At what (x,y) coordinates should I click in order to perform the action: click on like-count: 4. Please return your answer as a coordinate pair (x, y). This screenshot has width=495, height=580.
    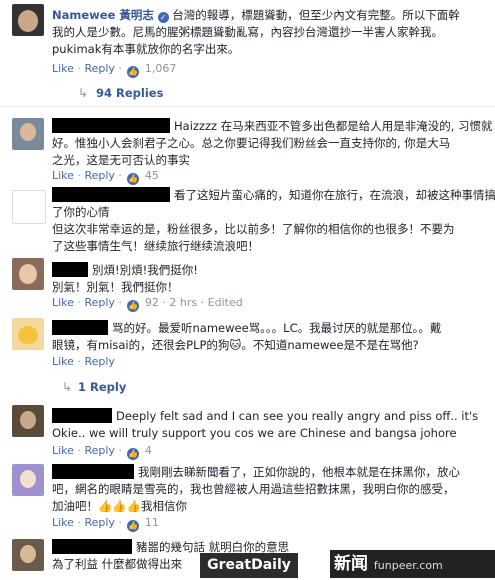
    Looking at the image, I should click on (148, 450).